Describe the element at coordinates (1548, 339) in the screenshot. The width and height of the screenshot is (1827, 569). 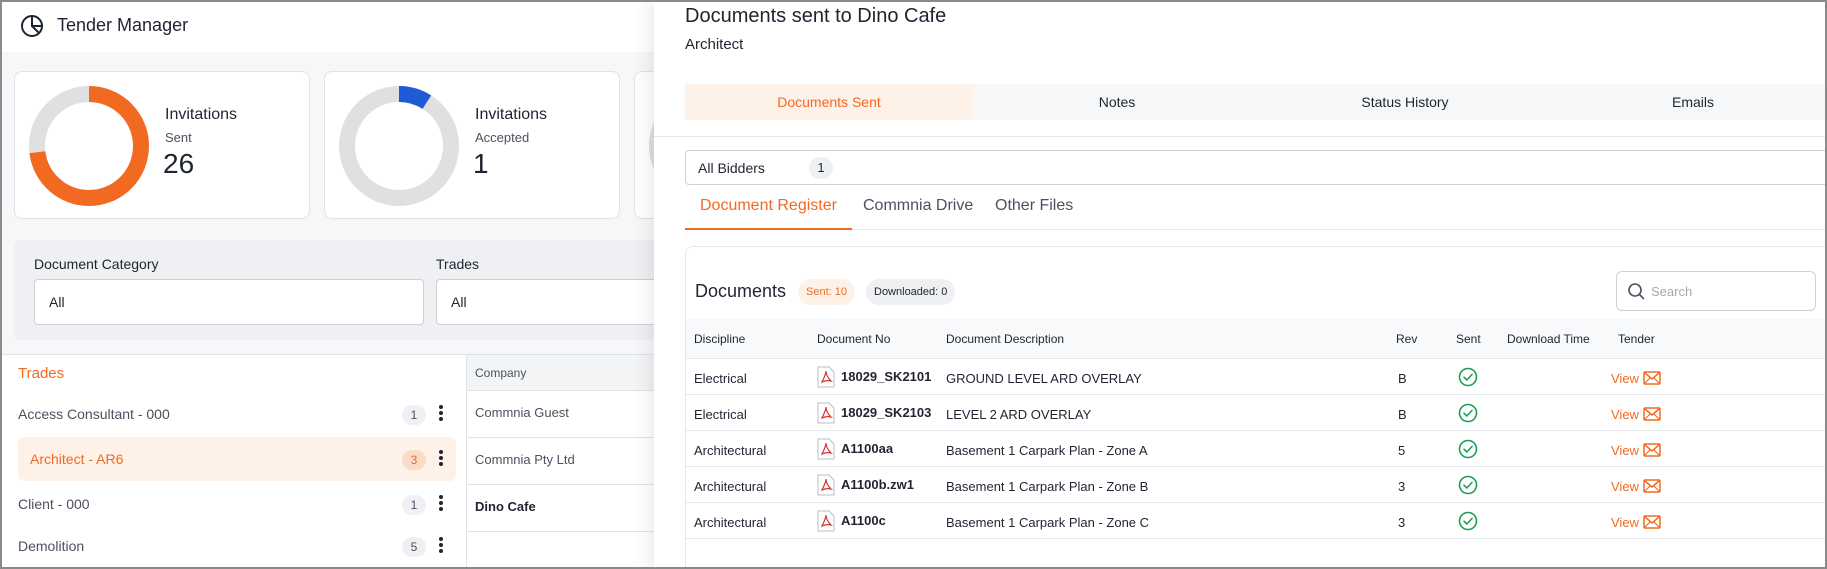
I see `col-download-time: Download Time` at that location.